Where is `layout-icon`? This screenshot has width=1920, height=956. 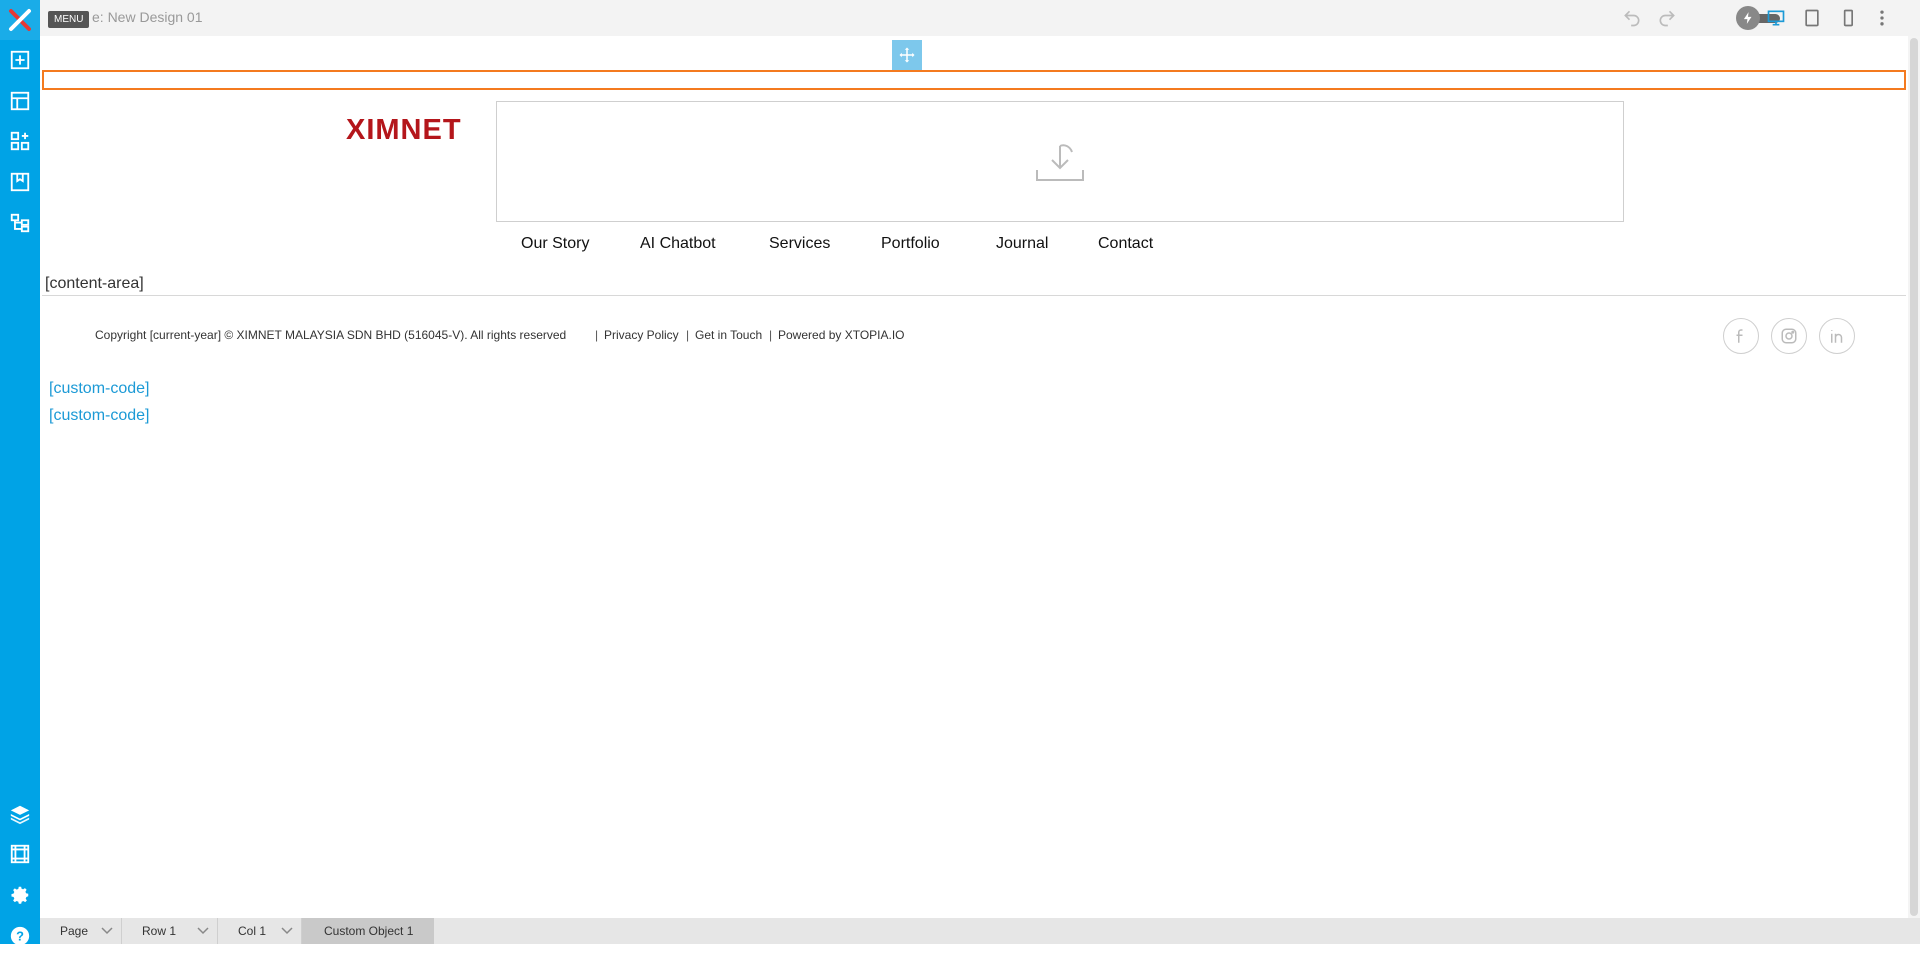
layout-icon is located at coordinates (20, 101).